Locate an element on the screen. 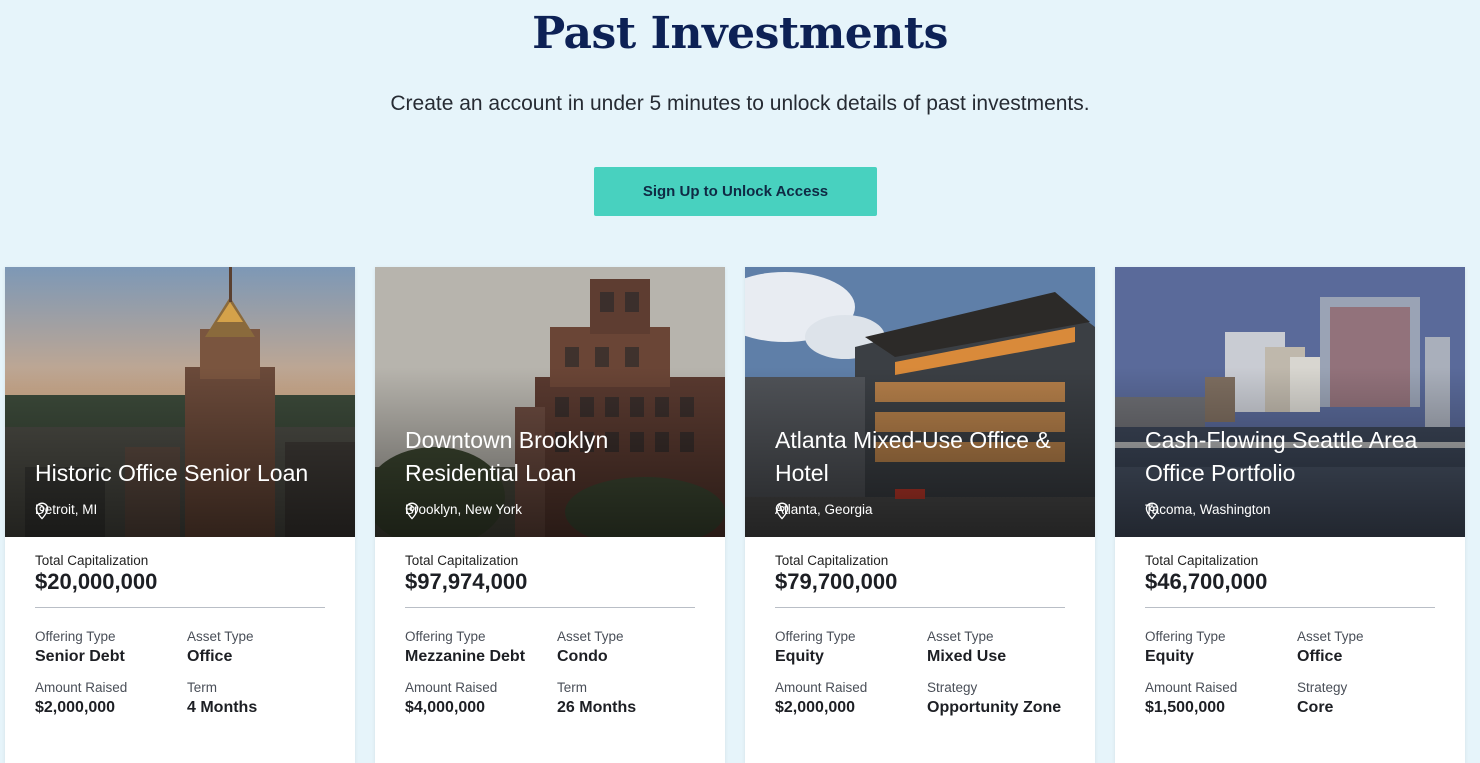  card-location: Brooklyn, New York is located at coordinates (464, 511).